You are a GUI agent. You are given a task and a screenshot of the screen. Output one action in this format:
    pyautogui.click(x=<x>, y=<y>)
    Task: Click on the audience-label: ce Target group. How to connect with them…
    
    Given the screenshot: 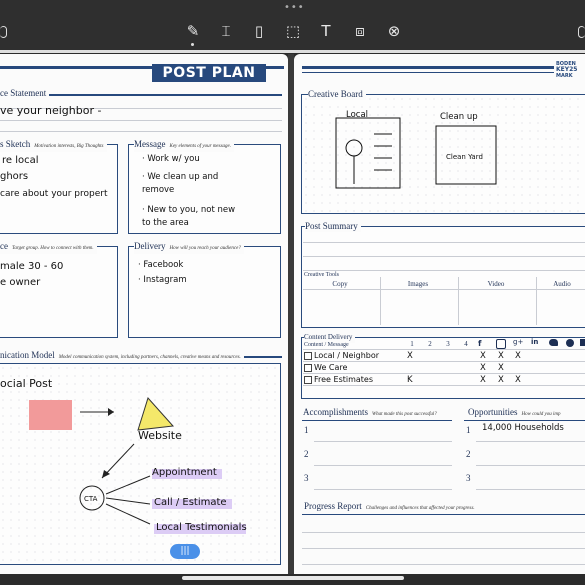 What is the action you would take?
    pyautogui.click(x=48, y=247)
    